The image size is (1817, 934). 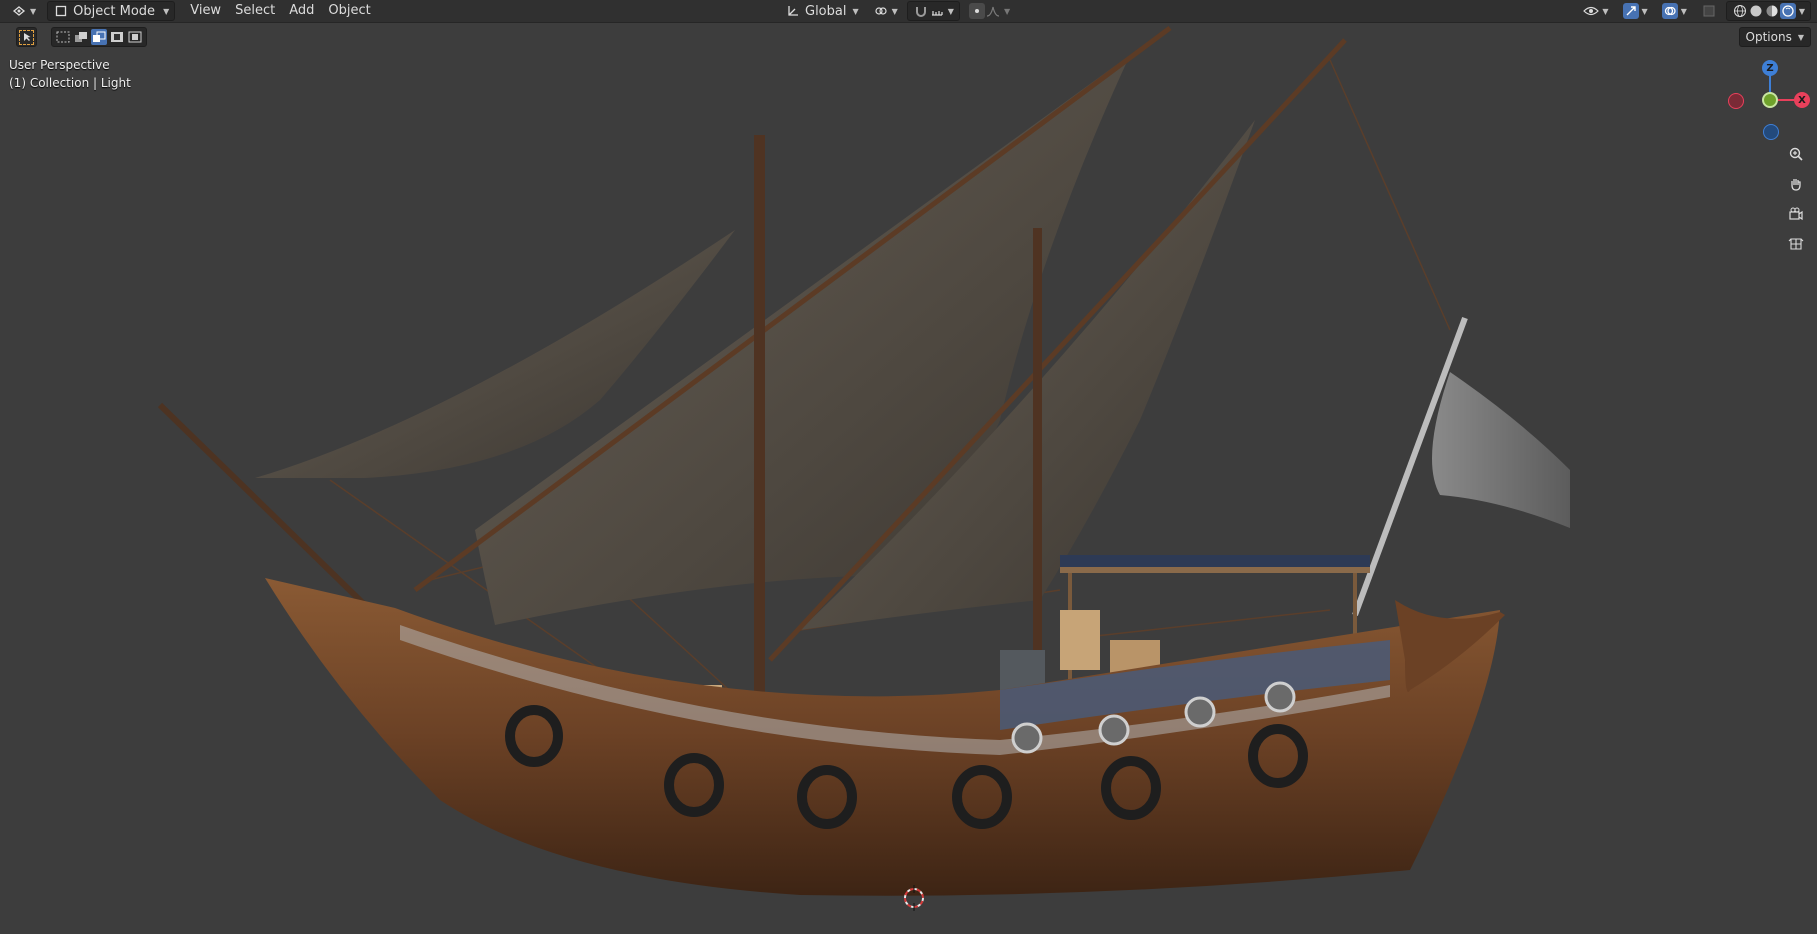 I want to click on gizmo-x-axis: X, so click(x=1802, y=100).